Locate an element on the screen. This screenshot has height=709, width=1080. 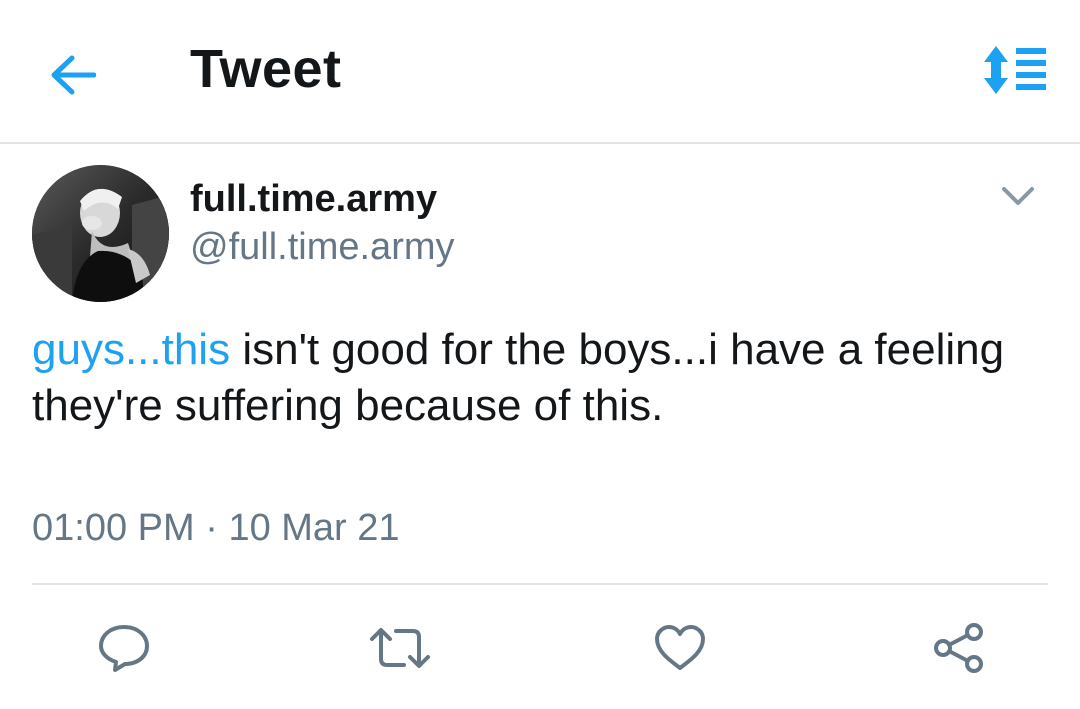
back-arrow-icon is located at coordinates (73, 75).